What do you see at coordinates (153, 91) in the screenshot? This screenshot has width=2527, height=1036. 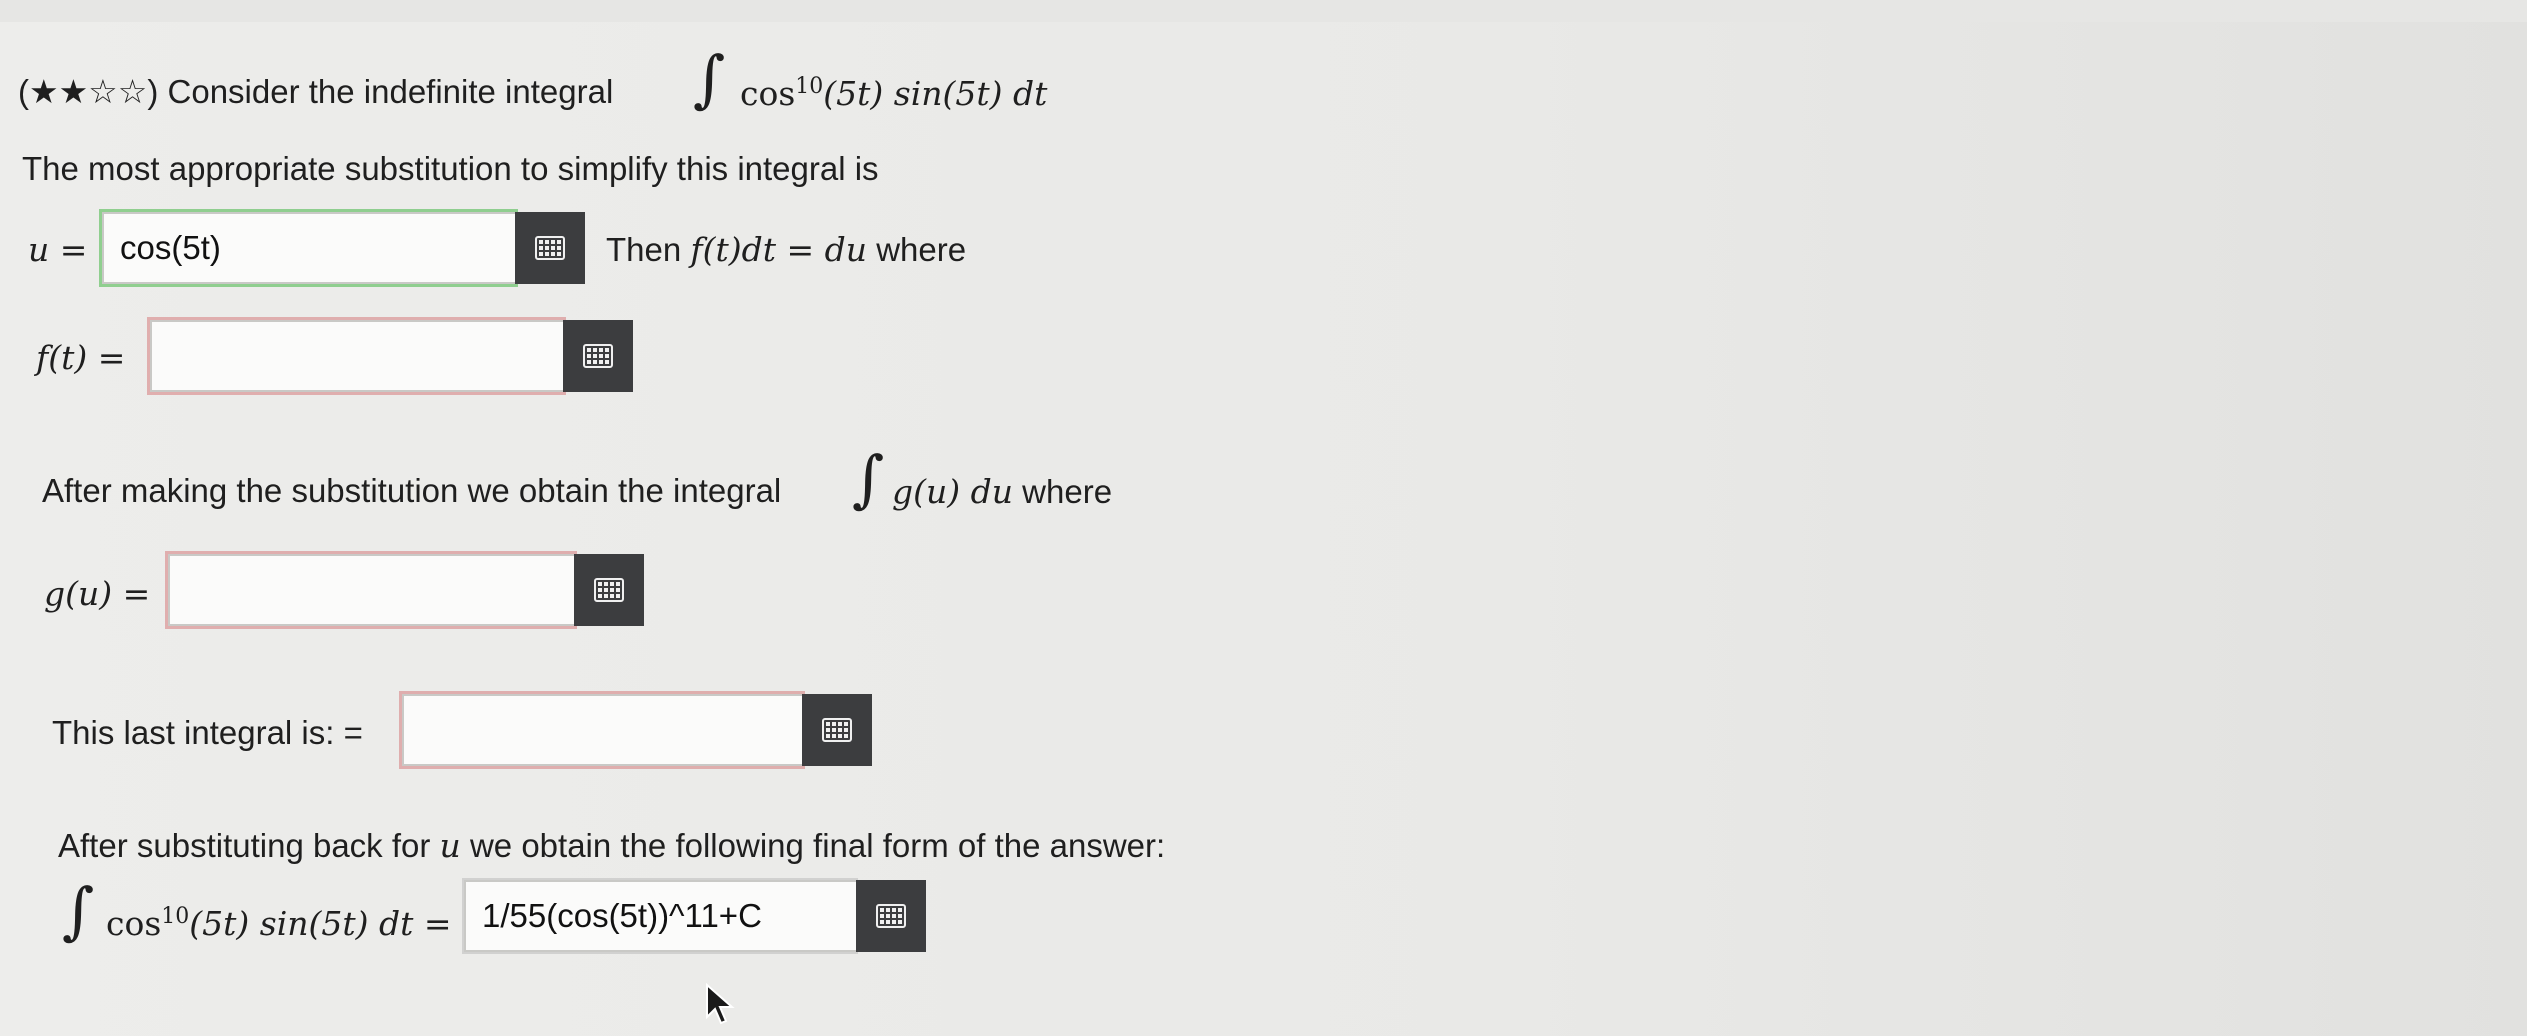 I see `rating-close-paren: )` at bounding box center [153, 91].